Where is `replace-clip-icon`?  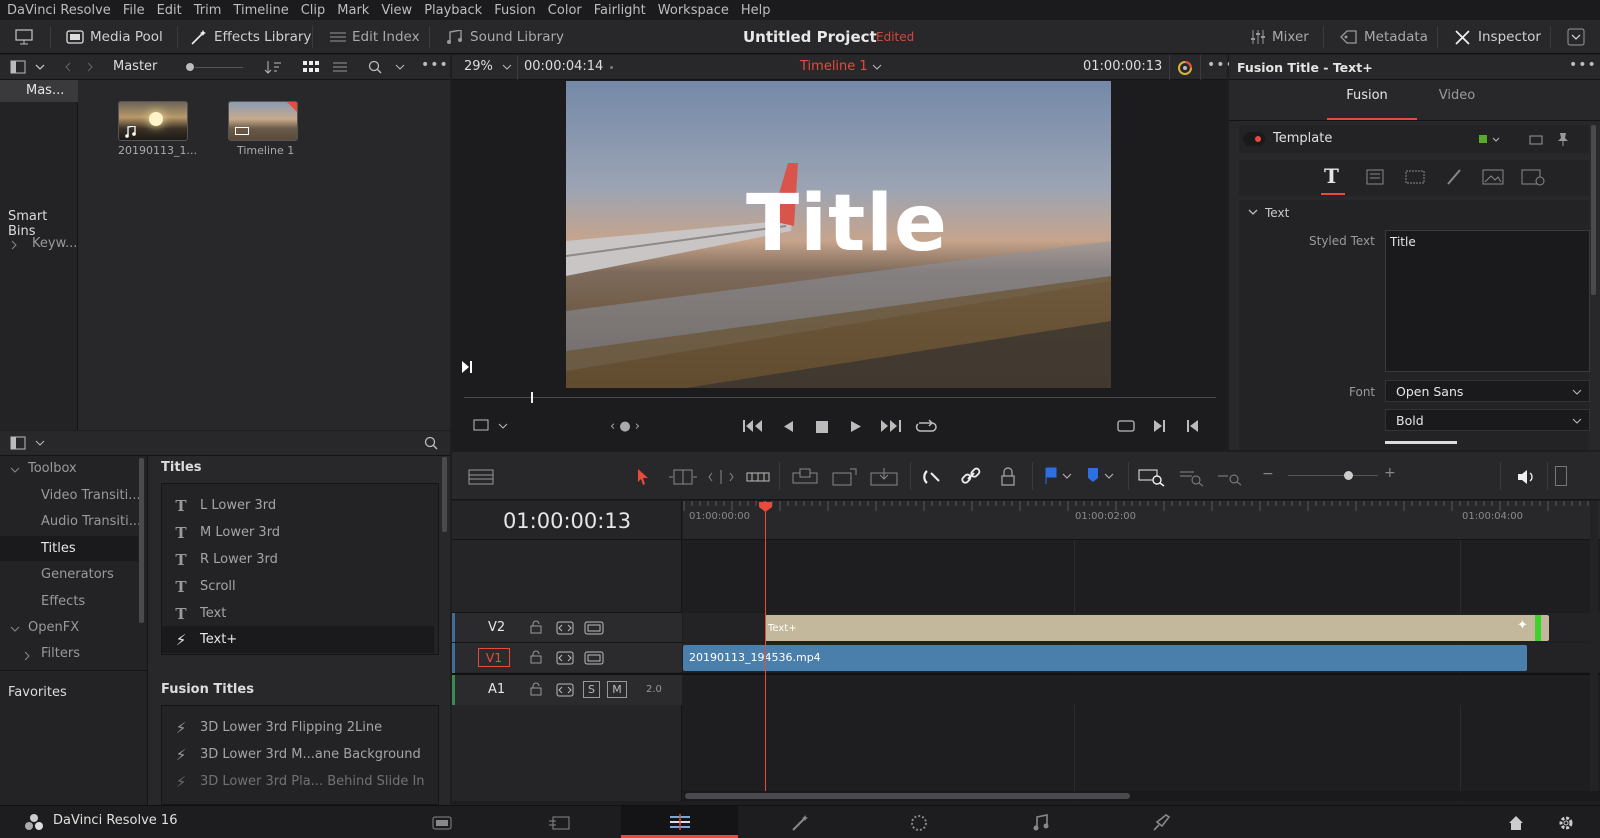
replace-clip-icon is located at coordinates (885, 477).